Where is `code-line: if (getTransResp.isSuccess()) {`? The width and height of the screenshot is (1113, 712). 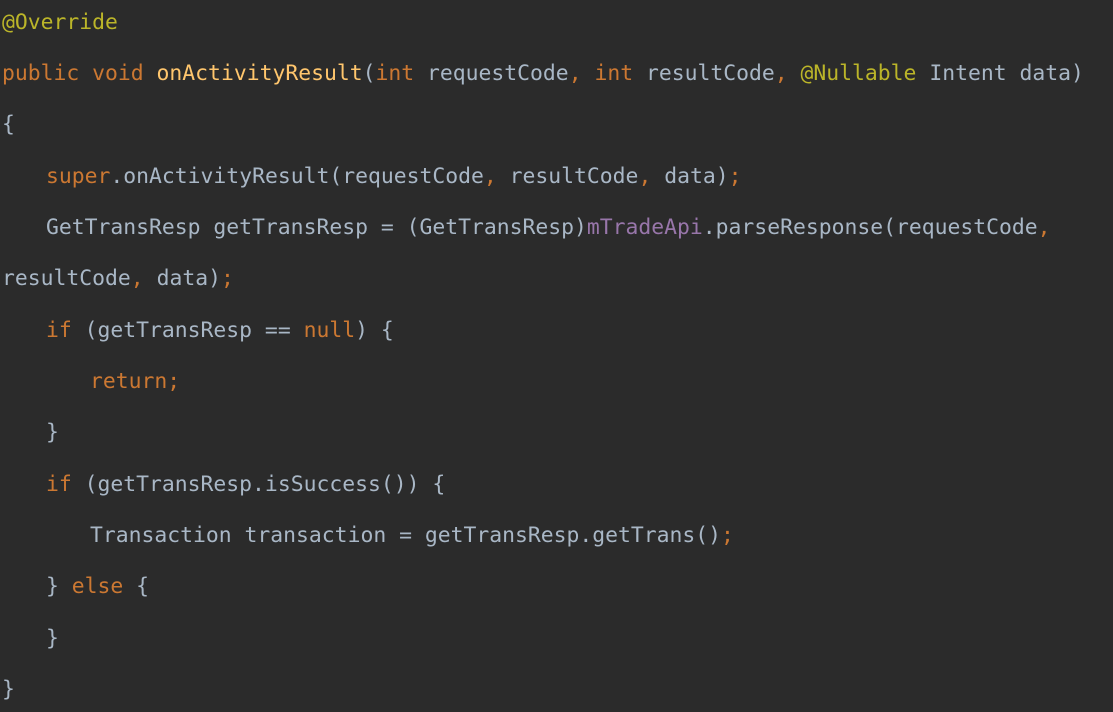 code-line: if (getTransResp.isSuccess()) { is located at coordinates (245, 485).